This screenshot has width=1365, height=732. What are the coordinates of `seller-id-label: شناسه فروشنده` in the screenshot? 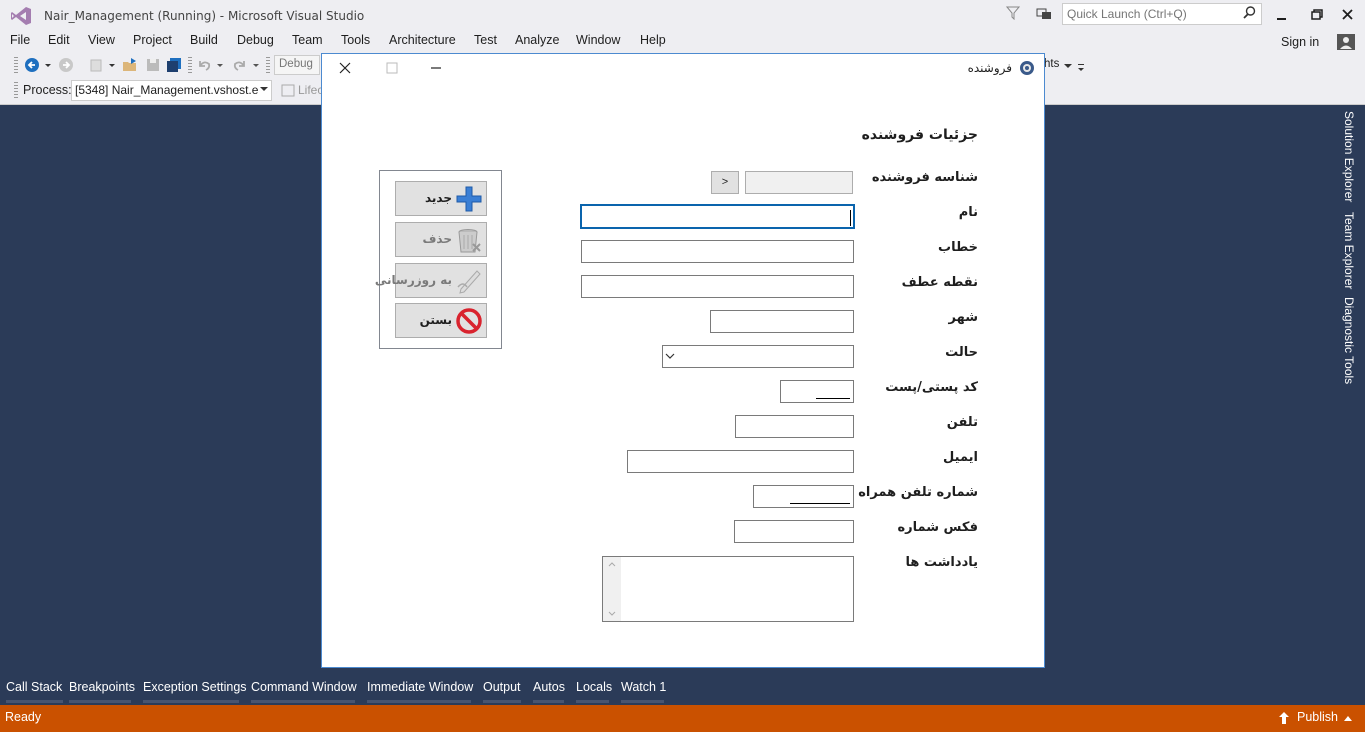 It's located at (924, 177).